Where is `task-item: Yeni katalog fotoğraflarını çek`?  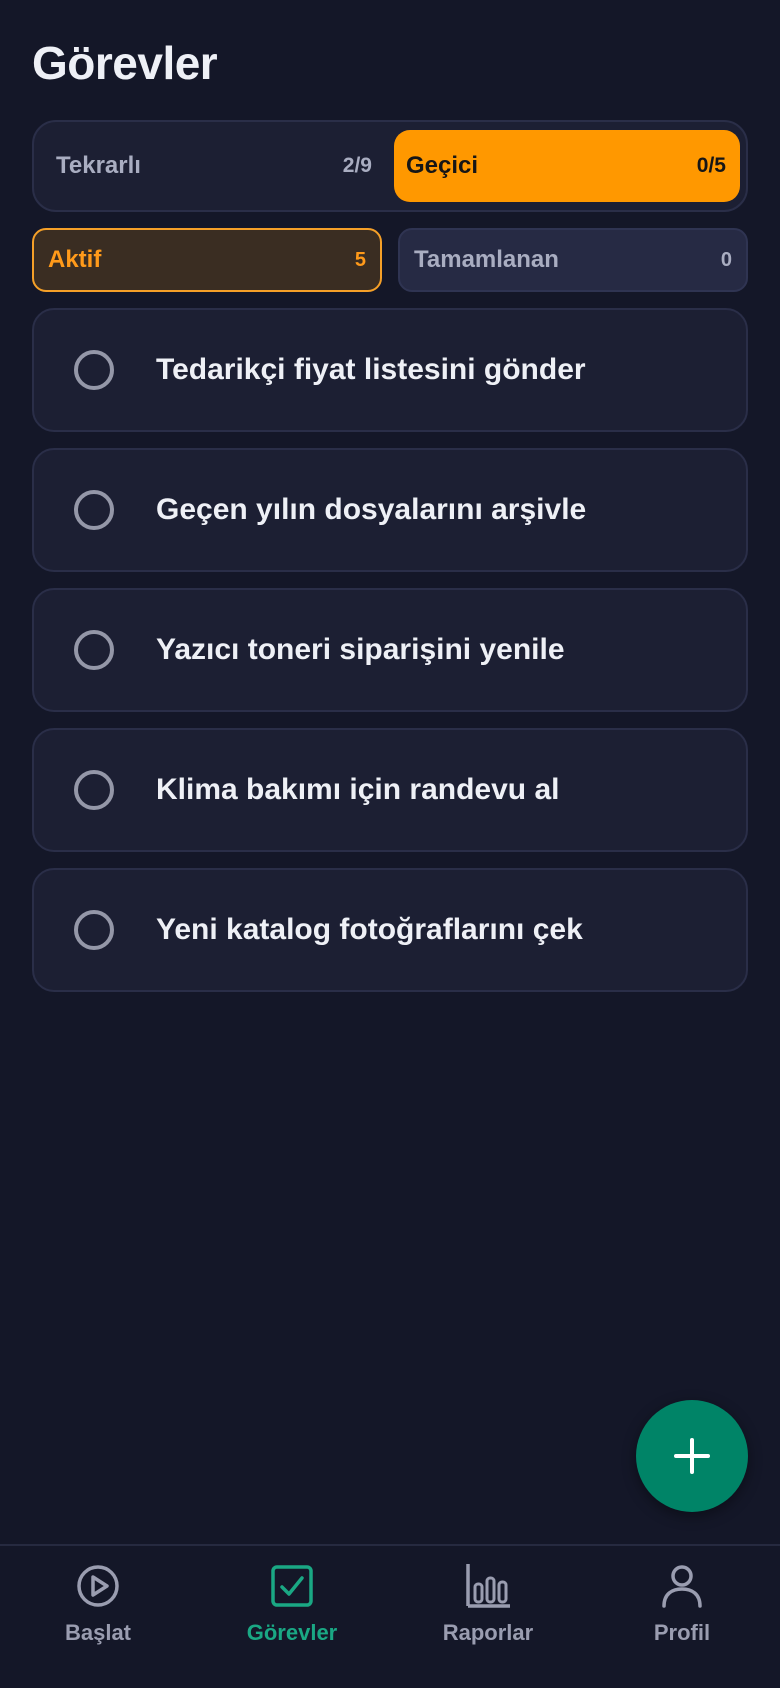 task-item: Yeni katalog fotoğraflarını çek is located at coordinates (390, 930).